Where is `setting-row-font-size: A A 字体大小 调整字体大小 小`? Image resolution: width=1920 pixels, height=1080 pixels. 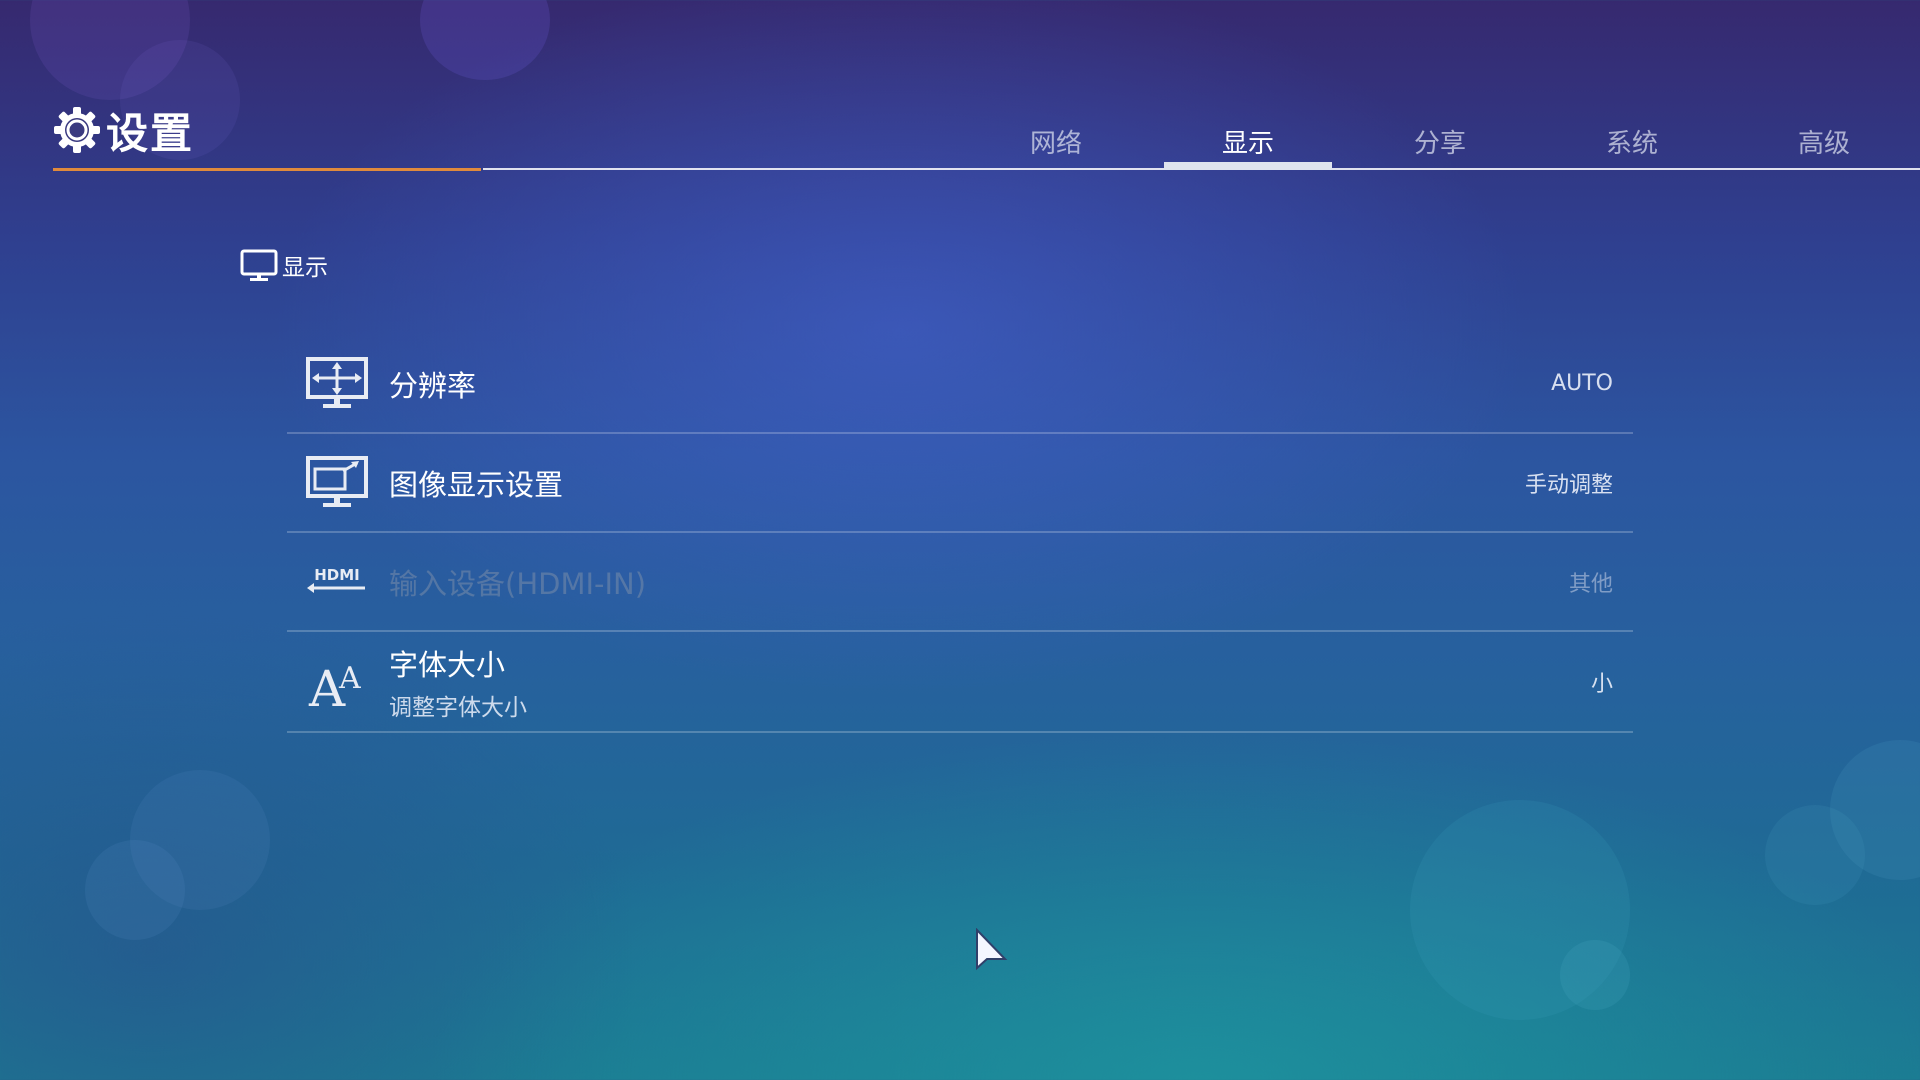 setting-row-font-size: A A 字体大小 调整字体大小 小 is located at coordinates (960, 682).